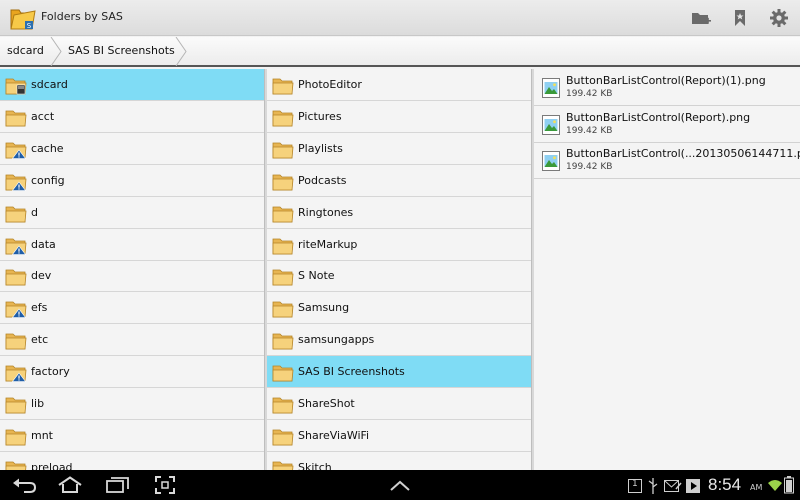  I want to click on folder-item-shareviawifi: ShareViaWiFi, so click(399, 436).